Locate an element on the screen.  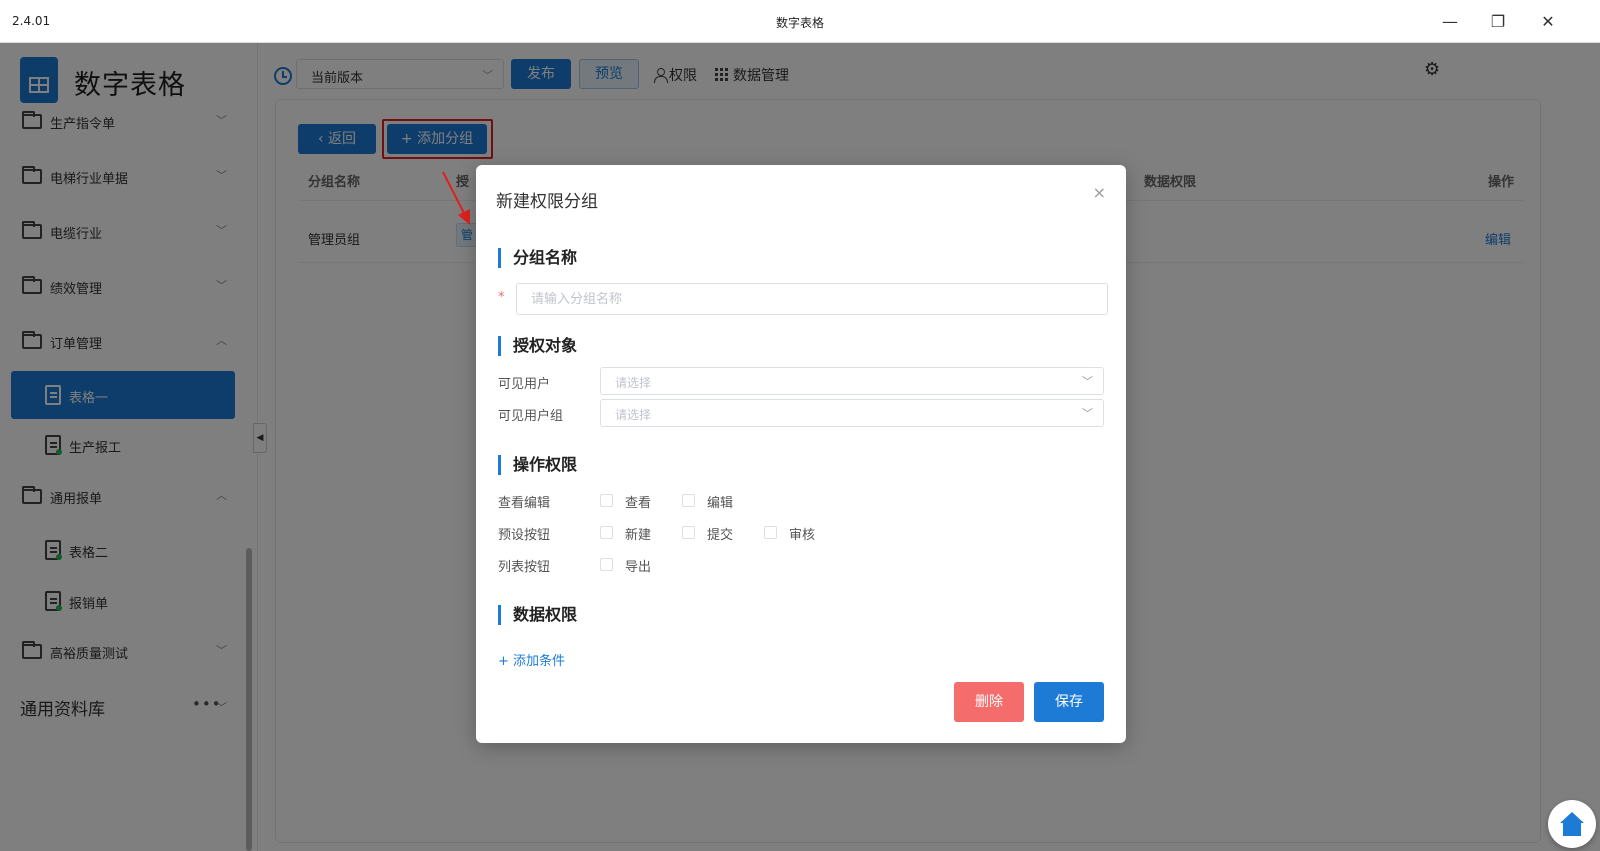
add-condition-link: + 添加条件 is located at coordinates (531, 659).